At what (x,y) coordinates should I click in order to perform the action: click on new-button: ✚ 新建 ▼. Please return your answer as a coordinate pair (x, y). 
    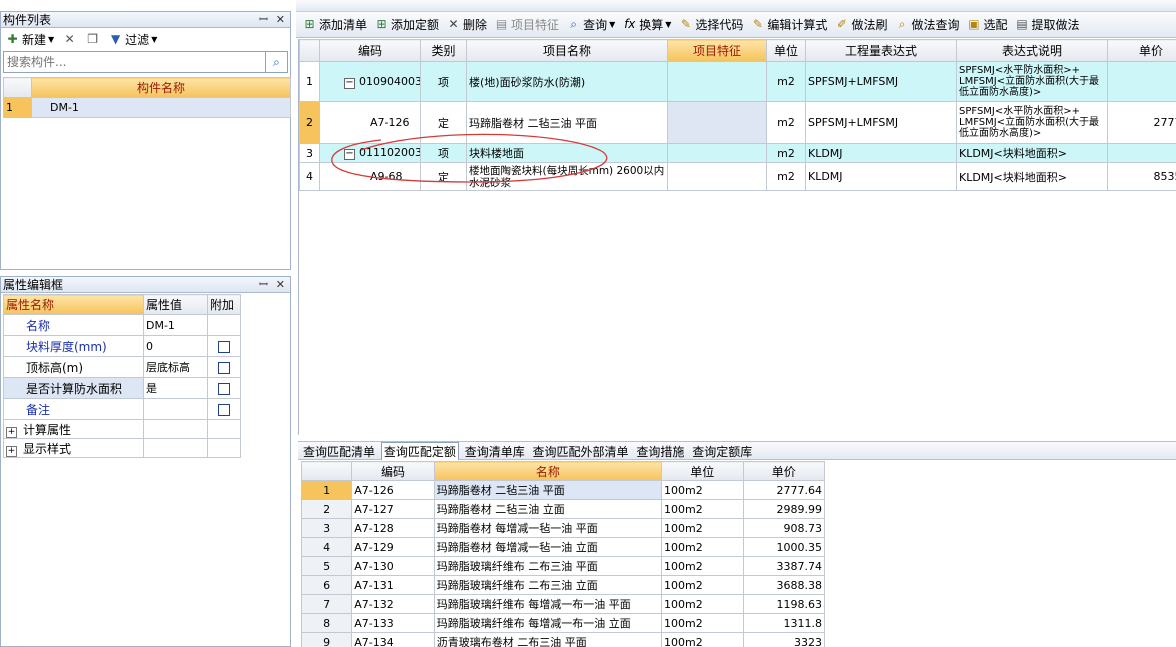
    Looking at the image, I should click on (29, 39).